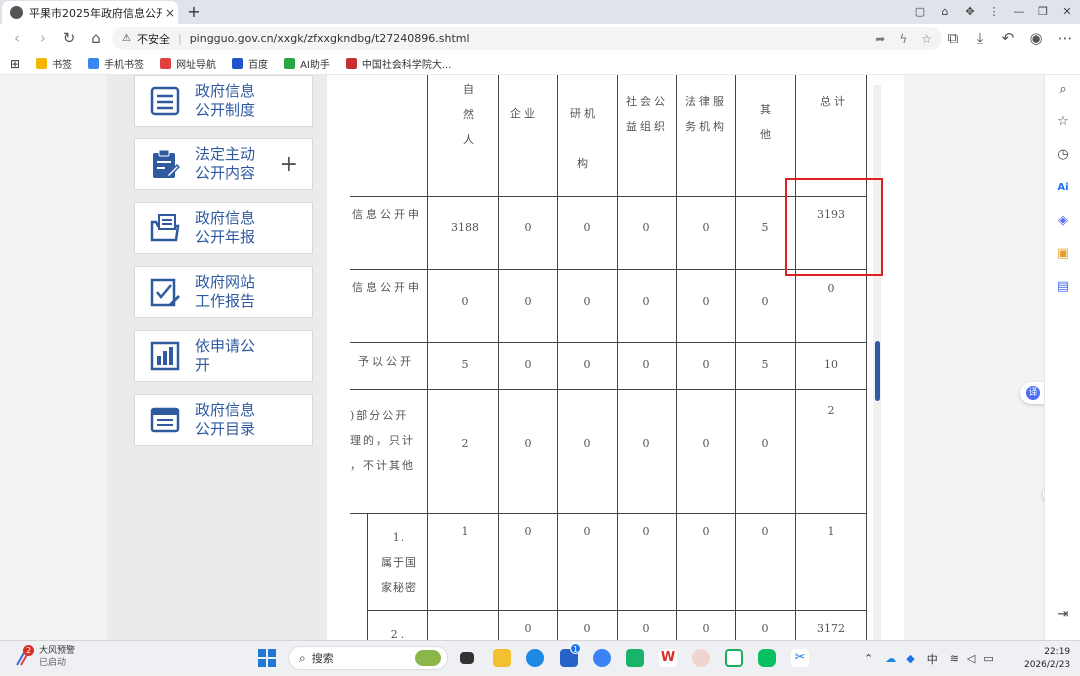  I want to click on bookmark-item: 书签, so click(54, 63).